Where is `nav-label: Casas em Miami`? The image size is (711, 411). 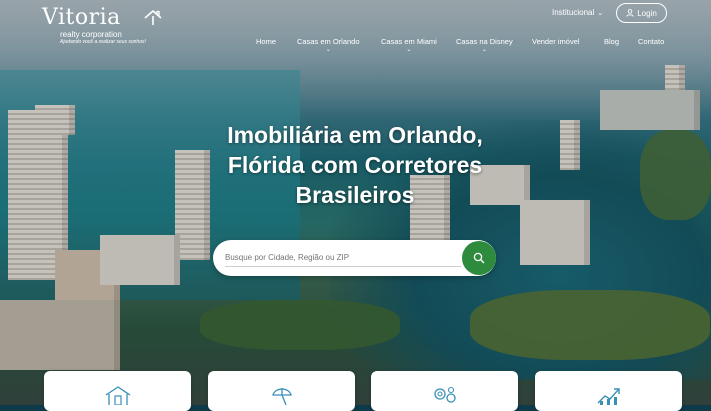
nav-label: Casas em Miami is located at coordinates (409, 41).